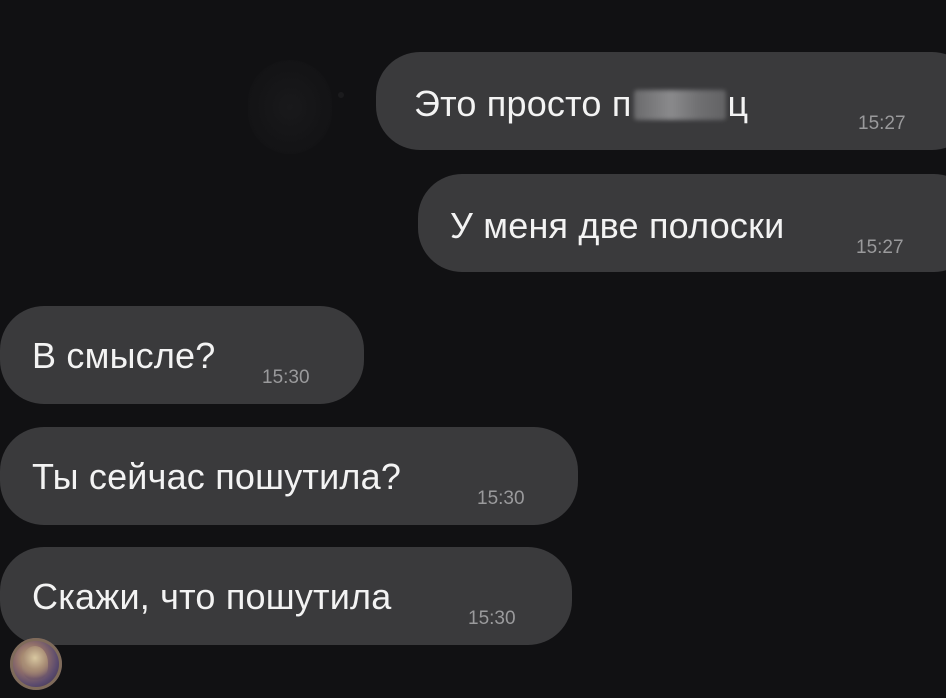 This screenshot has width=946, height=698. What do you see at coordinates (36, 664) in the screenshot?
I see `watermark-logo-icon` at bounding box center [36, 664].